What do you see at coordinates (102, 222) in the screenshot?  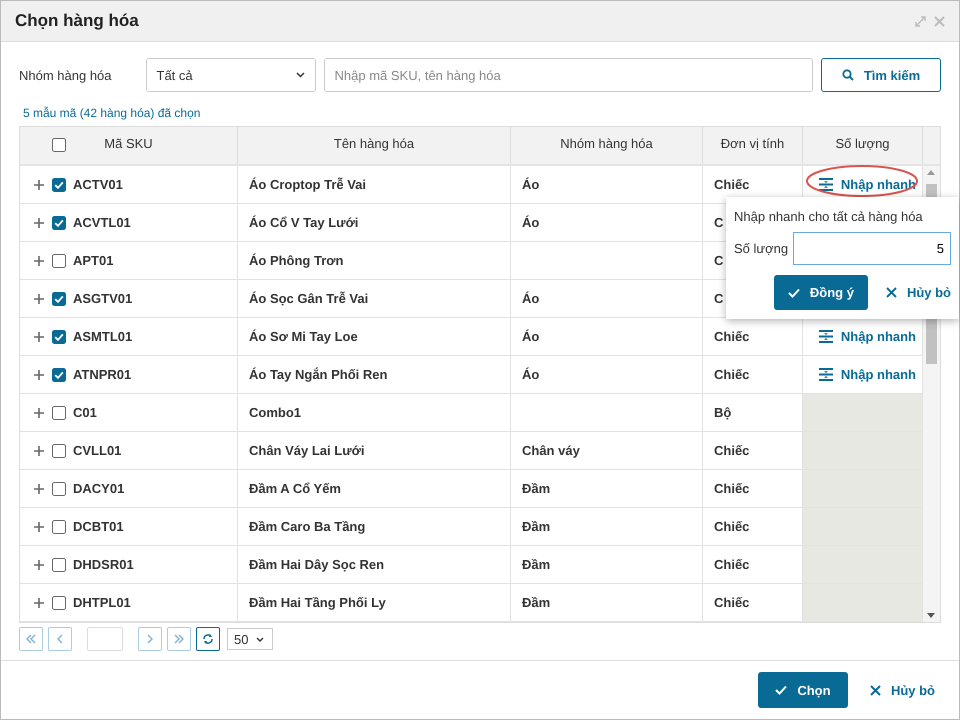 I see `table-cell: ACVTL01` at bounding box center [102, 222].